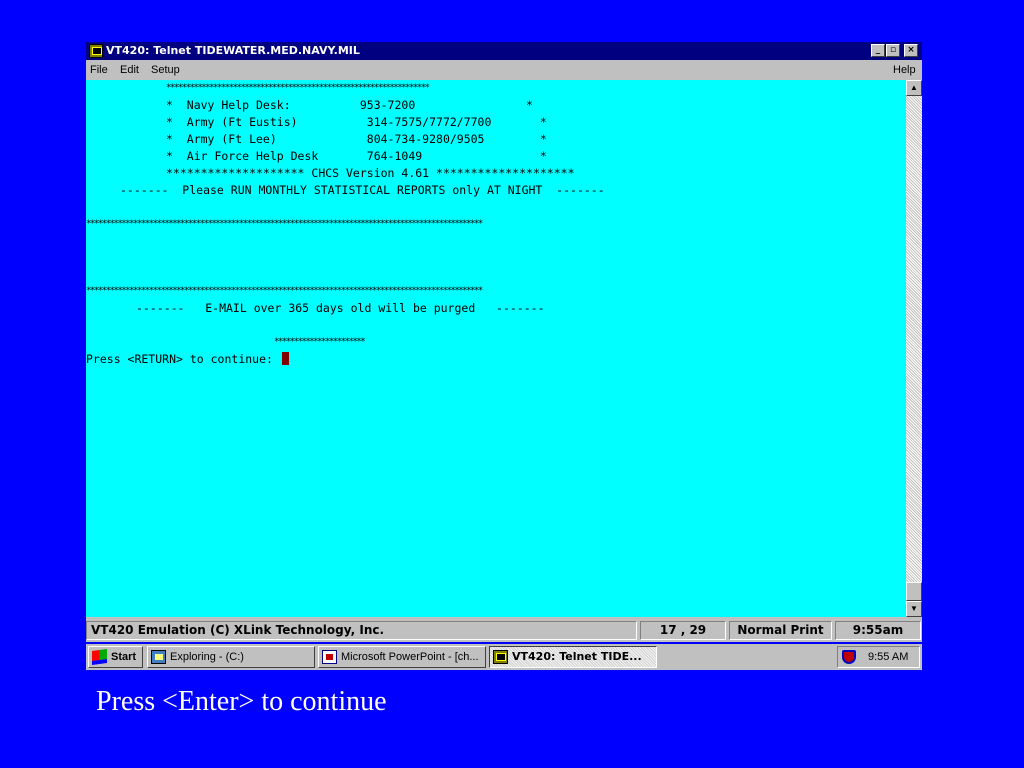 The width and height of the screenshot is (1024, 768). I want to click on terminal-line: * Army (Ft Eustis) 314-7575/7772/7700 *, so click(356, 122).